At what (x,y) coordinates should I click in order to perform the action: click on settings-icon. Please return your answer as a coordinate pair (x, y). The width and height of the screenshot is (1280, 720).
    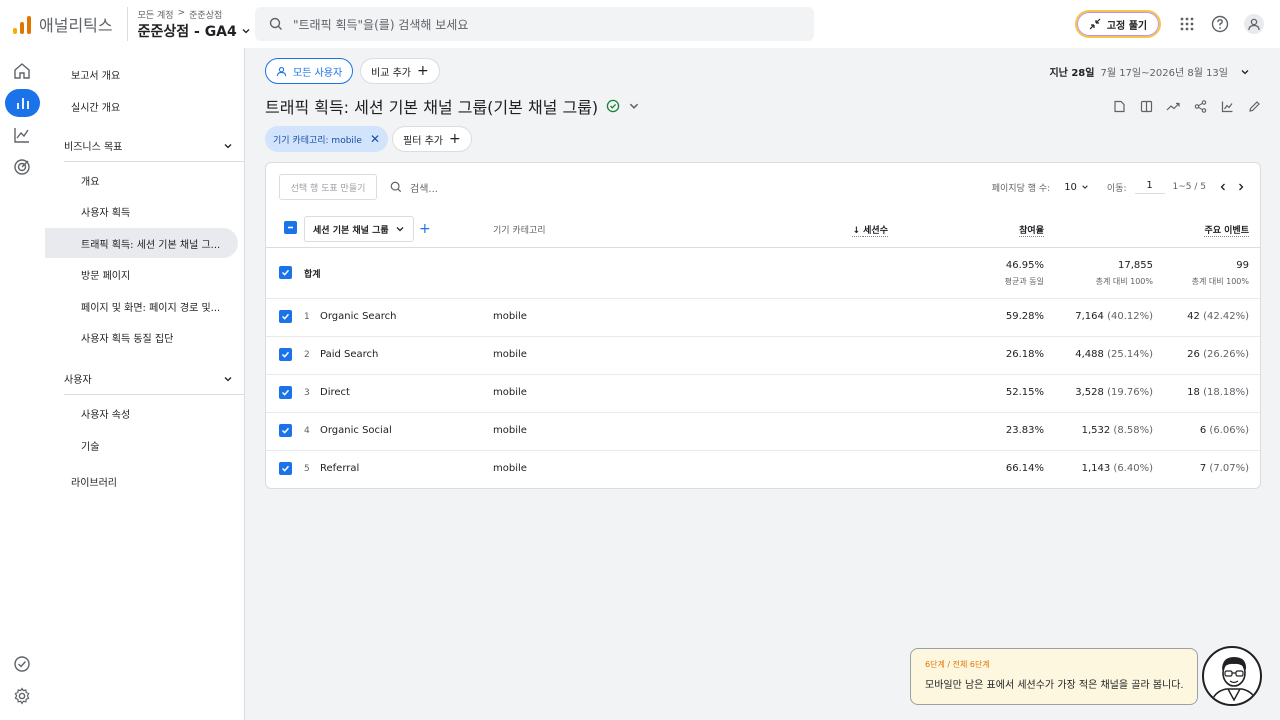
    Looking at the image, I should click on (22, 696).